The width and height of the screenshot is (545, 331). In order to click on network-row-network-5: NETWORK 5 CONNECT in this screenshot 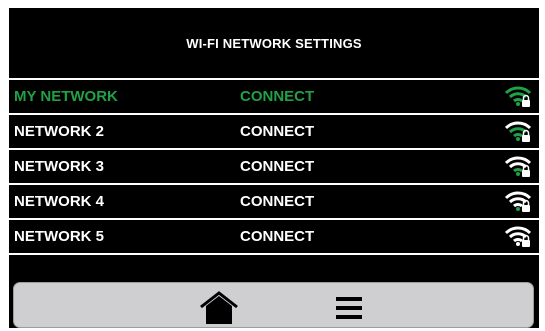, I will do `click(274, 236)`.